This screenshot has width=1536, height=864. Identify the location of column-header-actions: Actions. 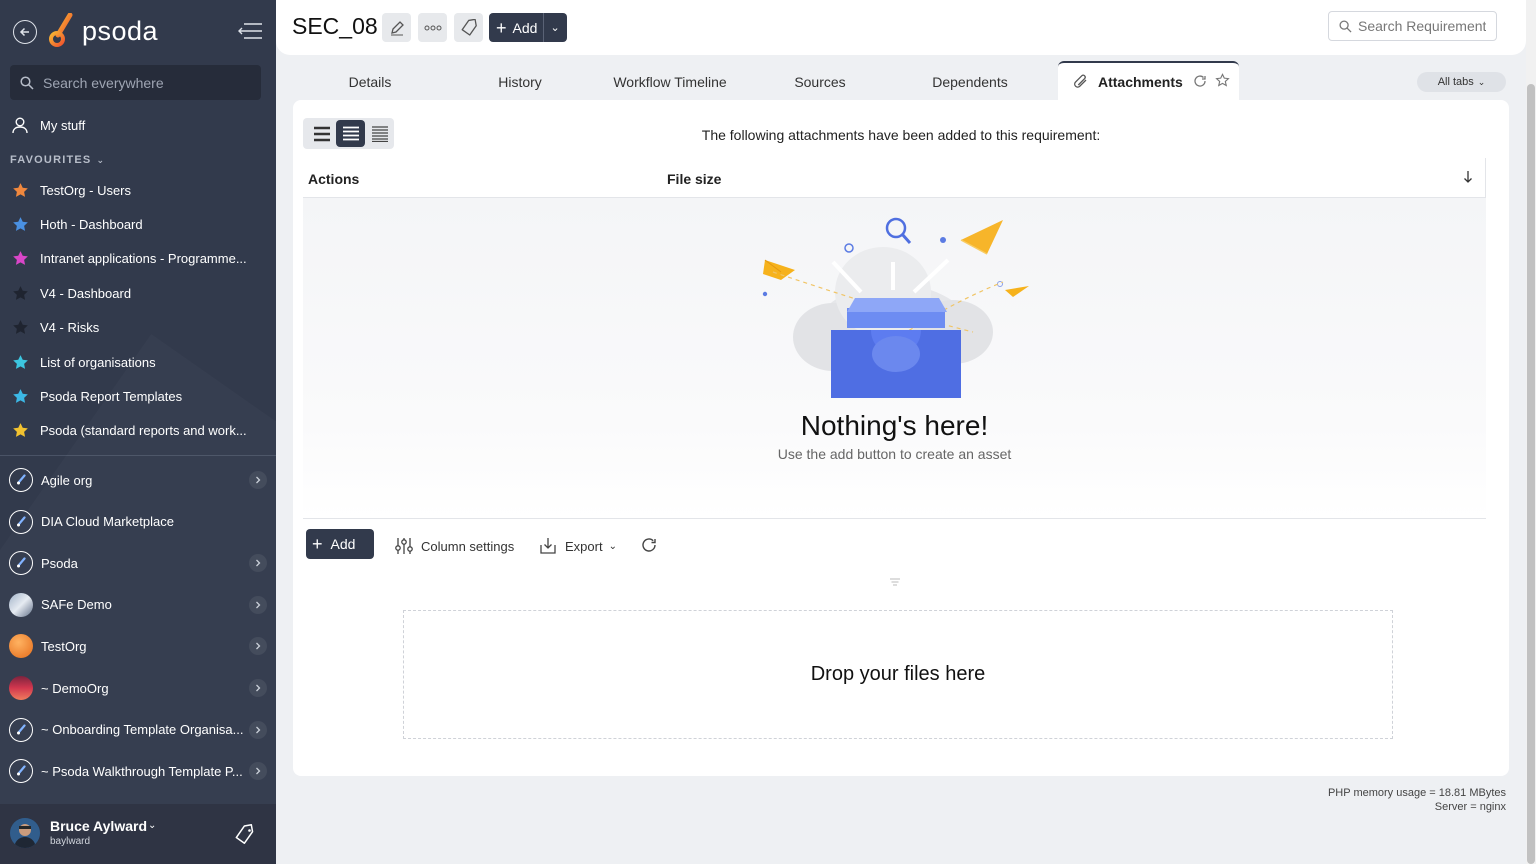
(333, 179).